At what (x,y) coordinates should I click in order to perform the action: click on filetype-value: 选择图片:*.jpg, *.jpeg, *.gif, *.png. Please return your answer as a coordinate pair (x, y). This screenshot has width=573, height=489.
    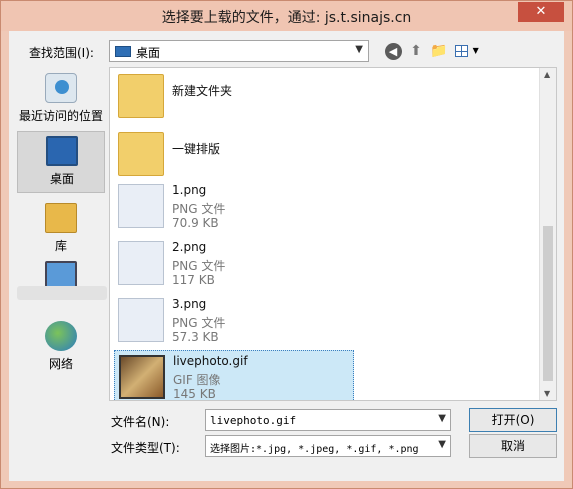
    Looking at the image, I should click on (314, 449).